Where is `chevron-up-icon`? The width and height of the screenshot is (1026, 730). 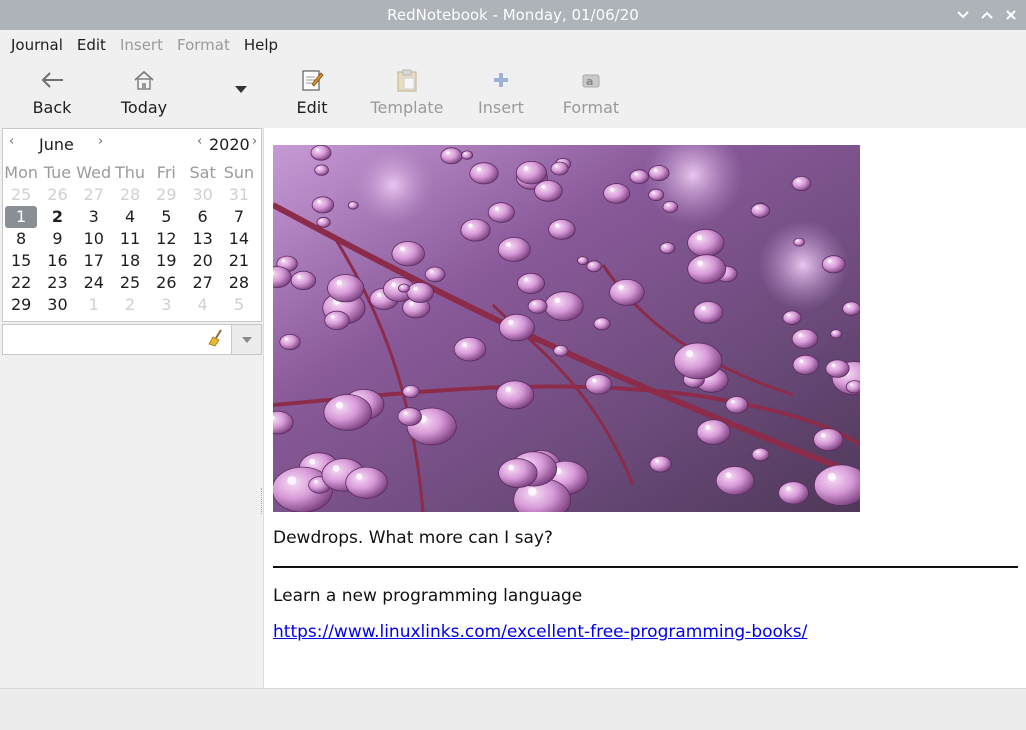 chevron-up-icon is located at coordinates (987, 15).